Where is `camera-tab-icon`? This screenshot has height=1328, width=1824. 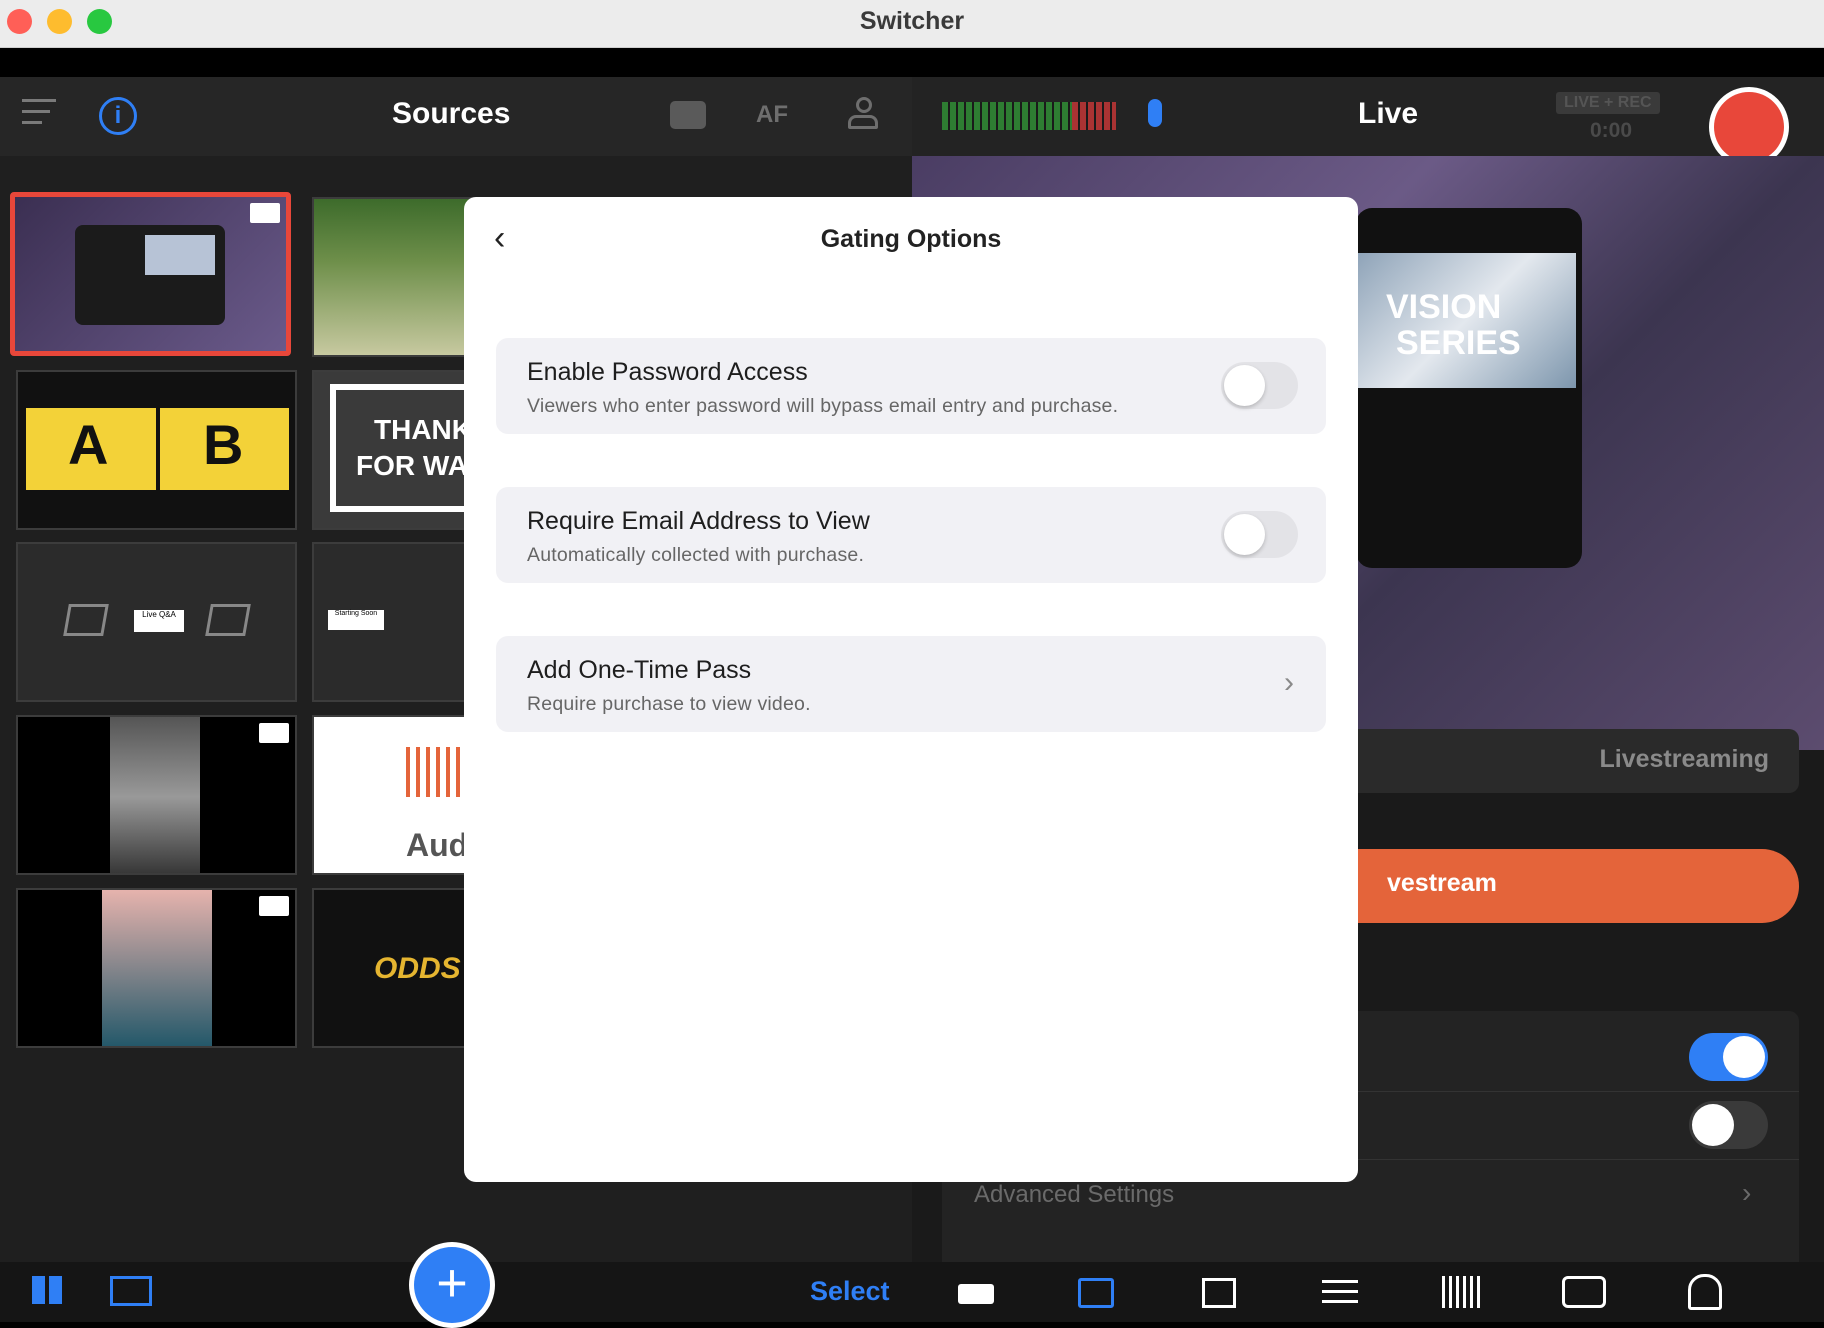
camera-tab-icon is located at coordinates (976, 1294).